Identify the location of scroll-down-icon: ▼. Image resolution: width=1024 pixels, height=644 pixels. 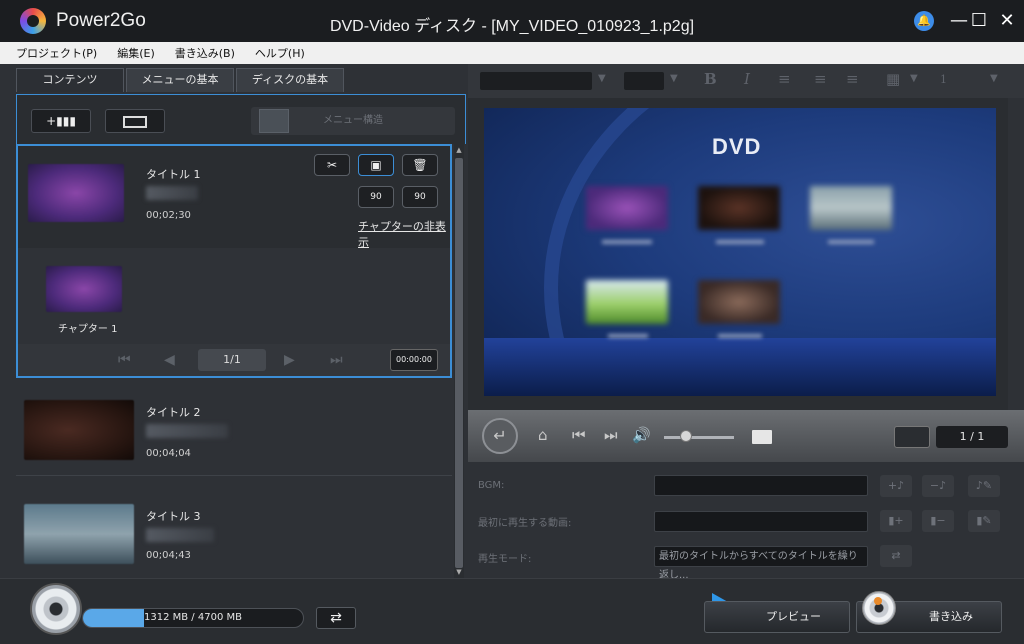
(459, 573).